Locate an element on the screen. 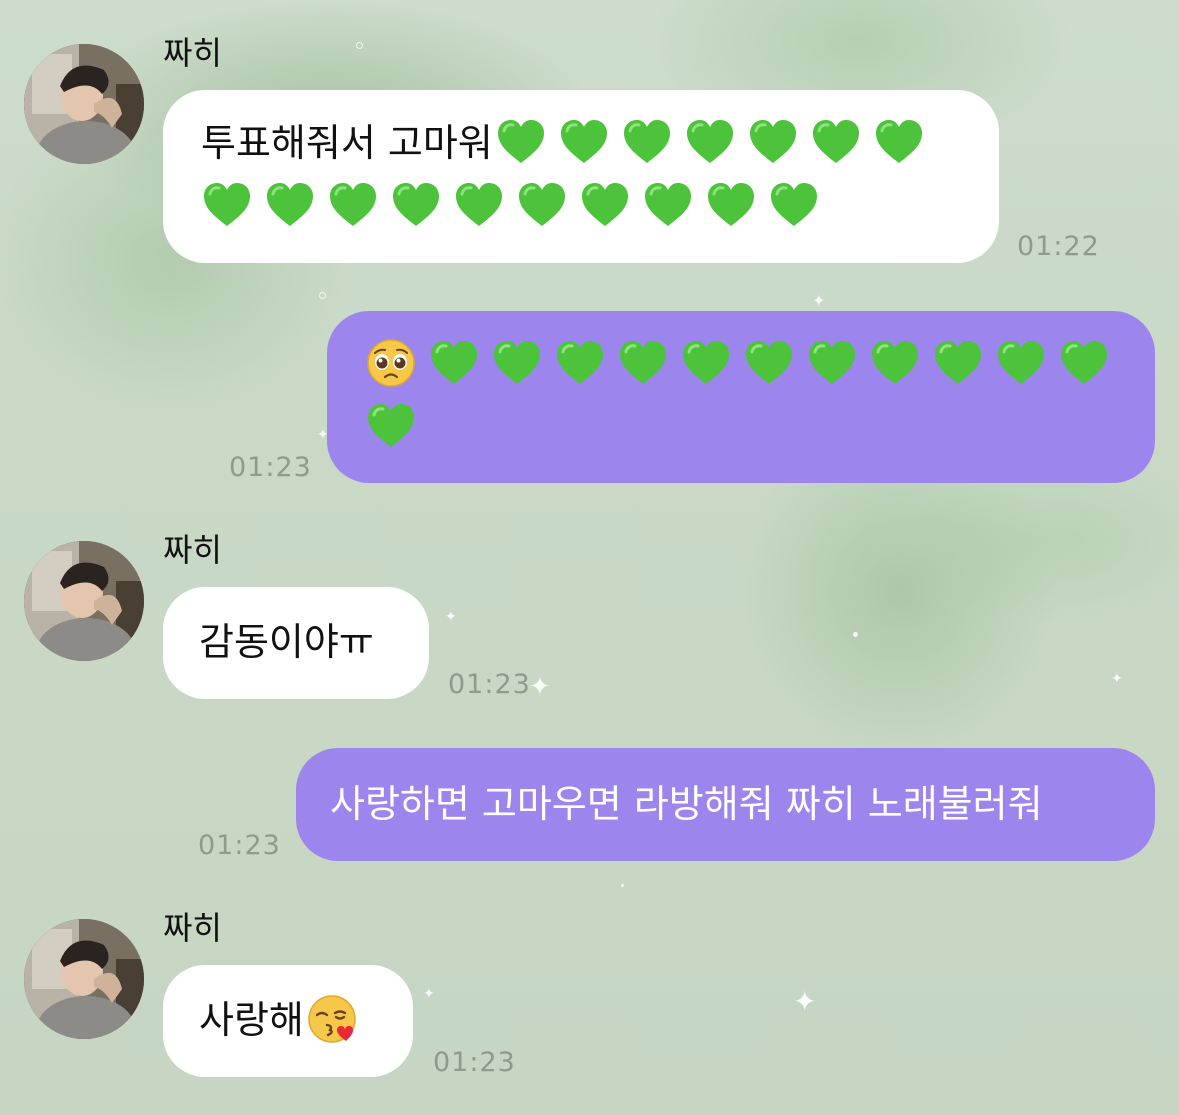  message-timestamp: 01:22 is located at coordinates (1058, 246).